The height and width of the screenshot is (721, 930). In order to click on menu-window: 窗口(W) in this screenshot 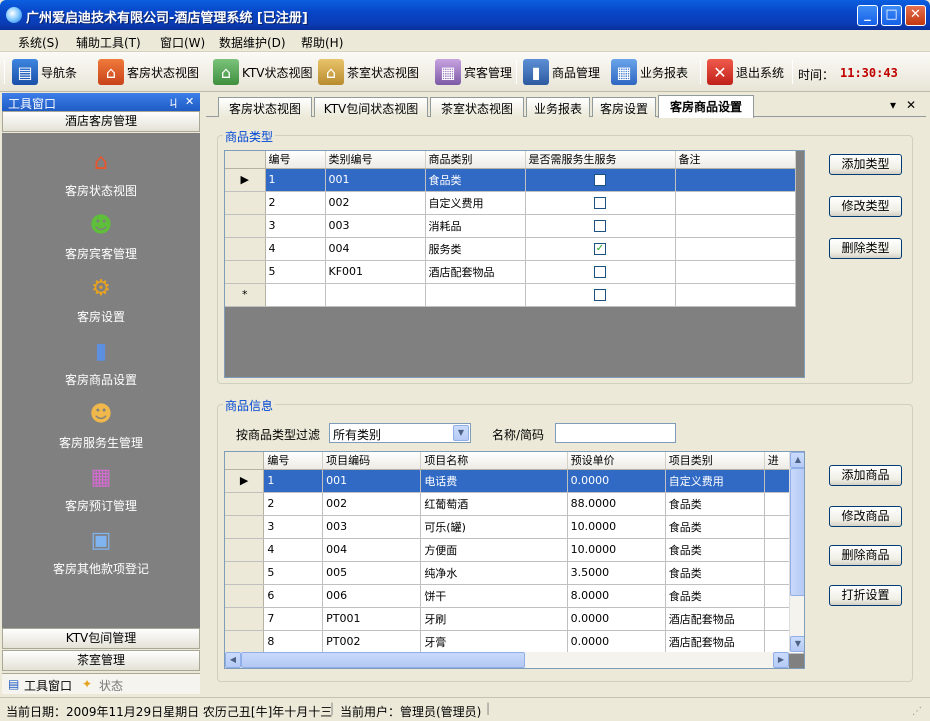, I will do `click(182, 42)`.